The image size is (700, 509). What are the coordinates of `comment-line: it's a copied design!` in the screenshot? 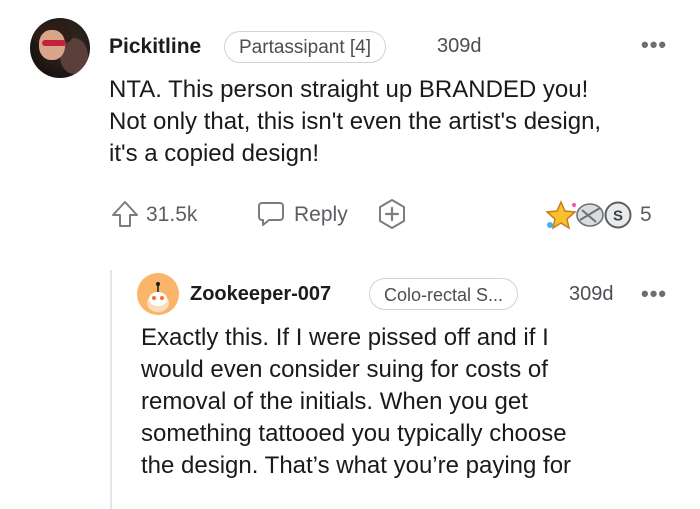 It's located at (214, 153).